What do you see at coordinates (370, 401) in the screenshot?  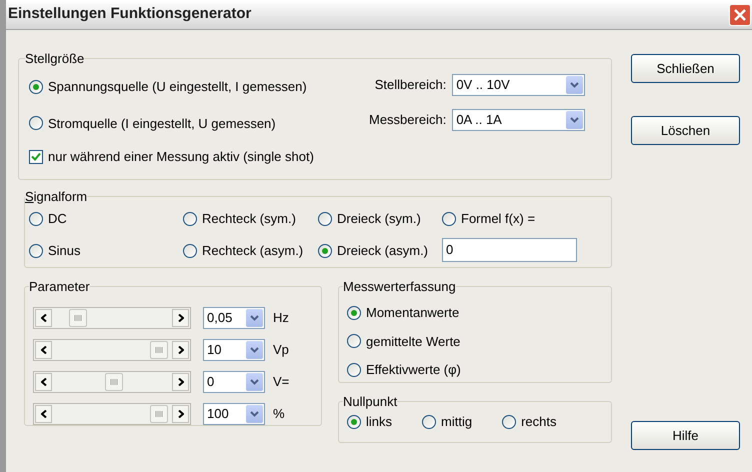 I see `group-title: Nullpunkt` at bounding box center [370, 401].